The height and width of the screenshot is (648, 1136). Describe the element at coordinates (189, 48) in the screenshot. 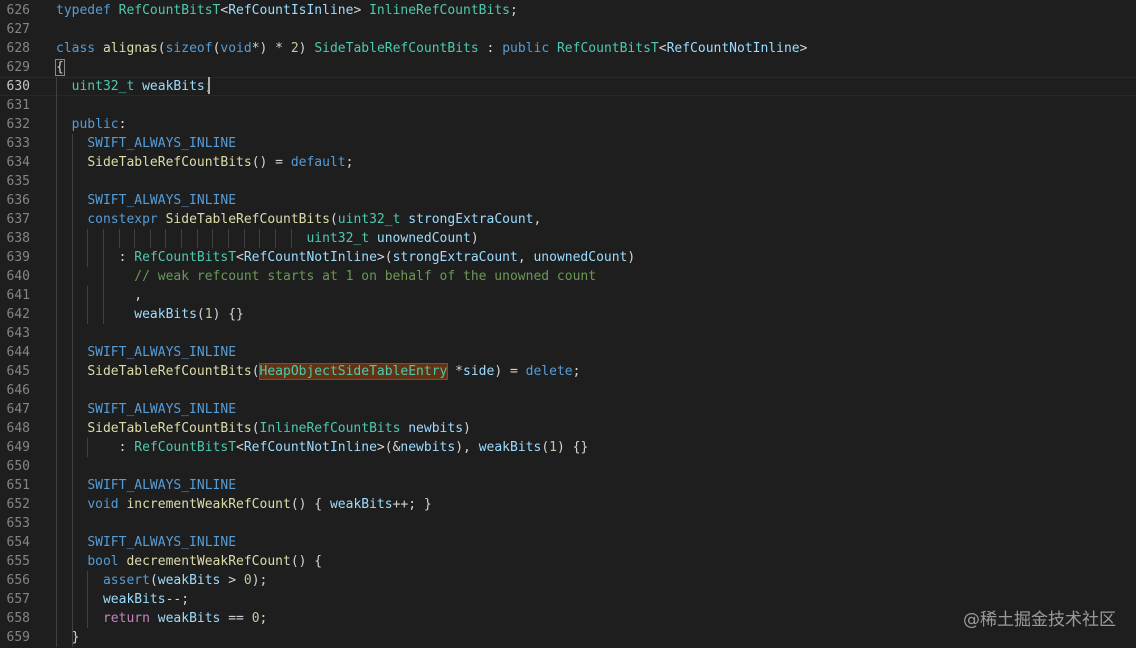

I see `code-token: sizeof` at that location.